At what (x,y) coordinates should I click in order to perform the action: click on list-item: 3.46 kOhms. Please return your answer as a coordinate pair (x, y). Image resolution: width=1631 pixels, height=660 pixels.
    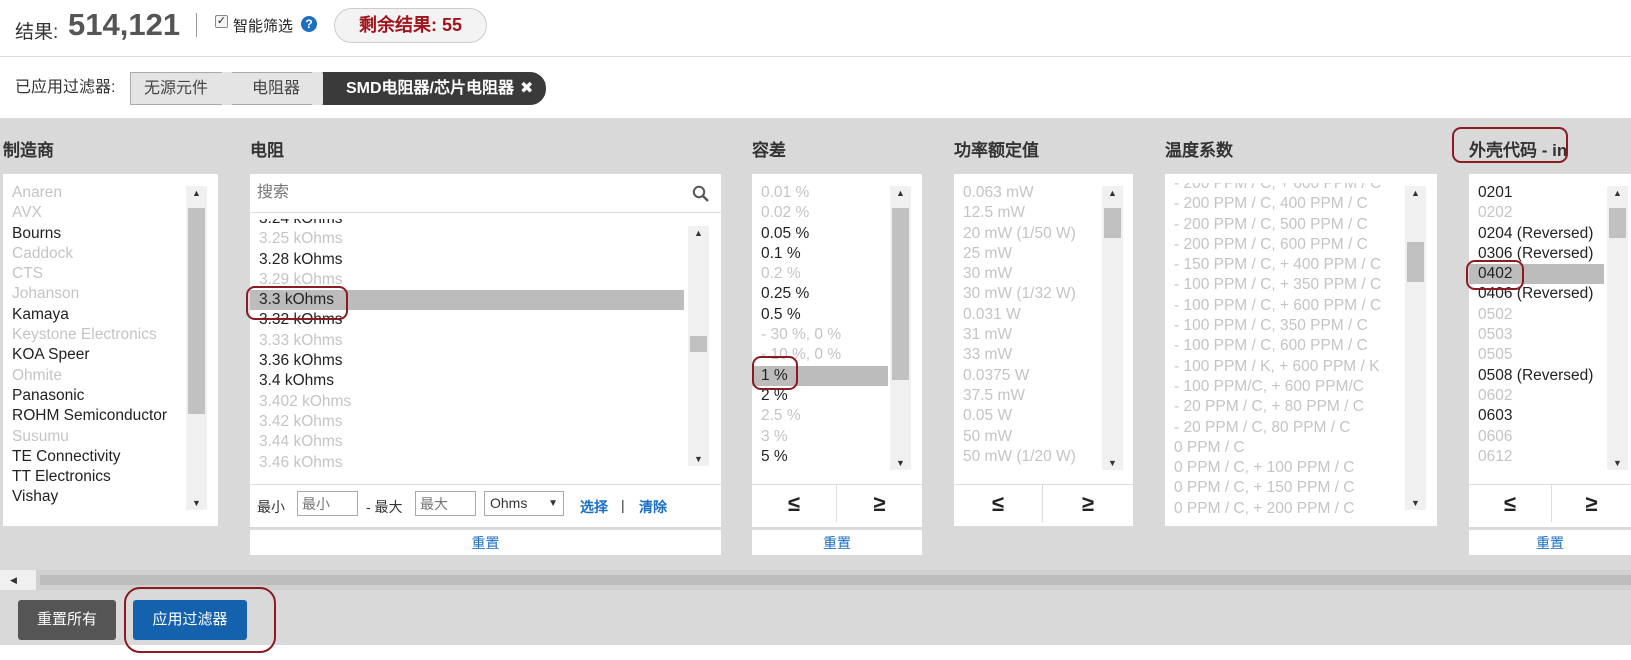
    Looking at the image, I should click on (467, 463).